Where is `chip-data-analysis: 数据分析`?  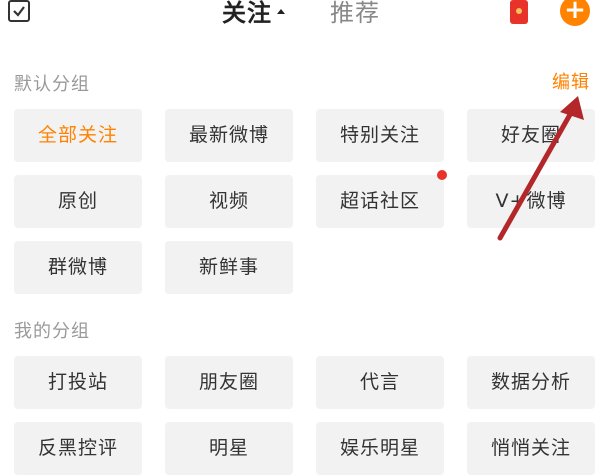
chip-data-analysis: 数据分析 is located at coordinates (531, 382).